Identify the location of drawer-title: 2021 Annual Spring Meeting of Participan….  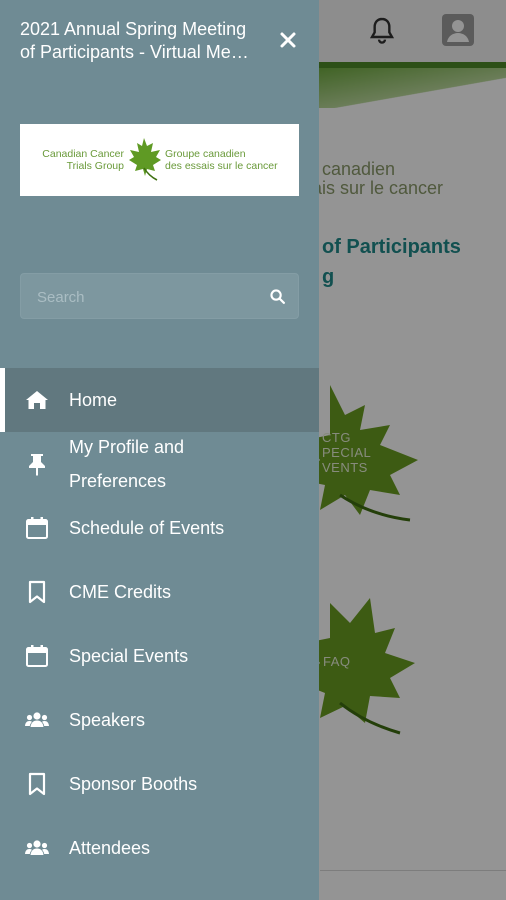
(134, 40).